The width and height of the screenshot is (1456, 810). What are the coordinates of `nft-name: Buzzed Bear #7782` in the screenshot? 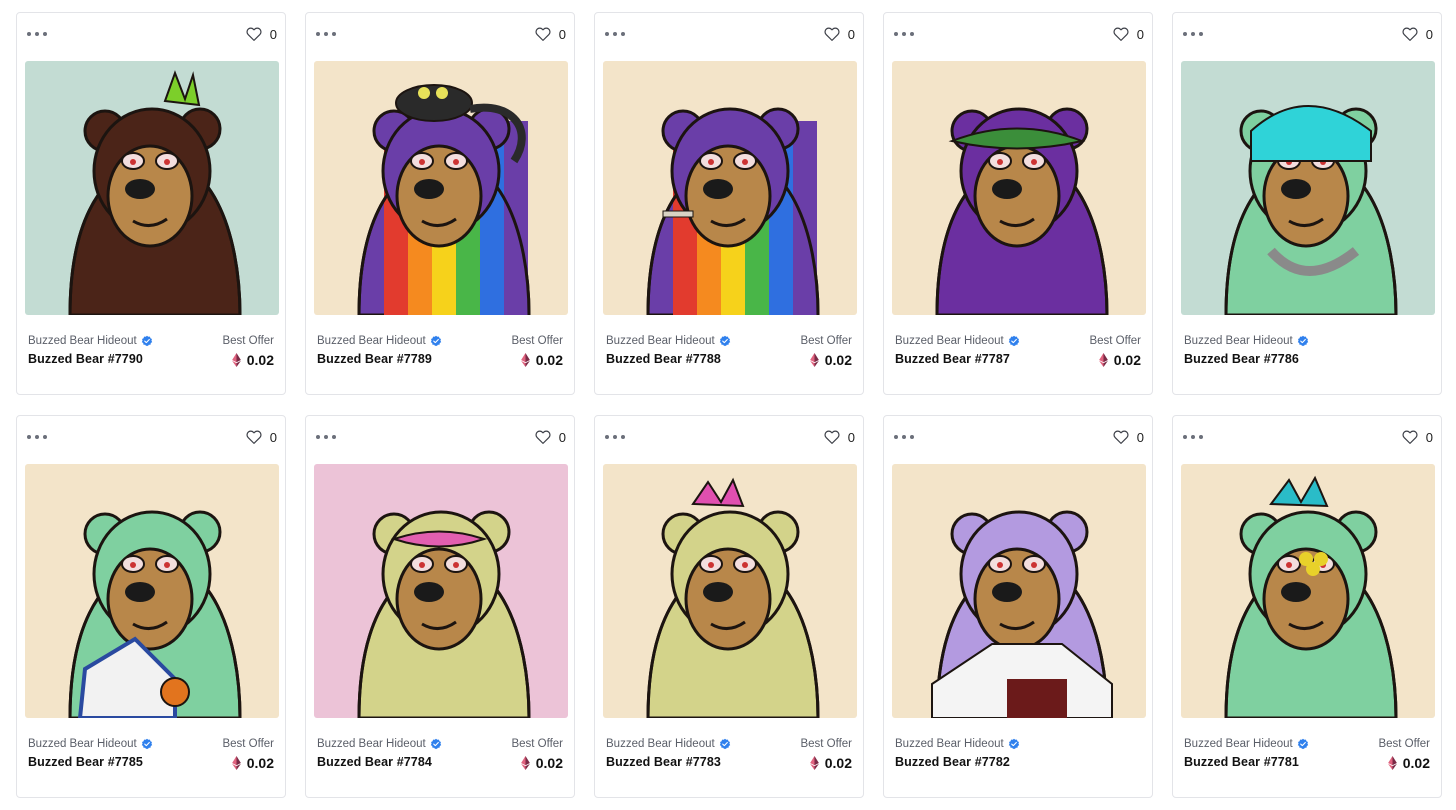 It's located at (952, 762).